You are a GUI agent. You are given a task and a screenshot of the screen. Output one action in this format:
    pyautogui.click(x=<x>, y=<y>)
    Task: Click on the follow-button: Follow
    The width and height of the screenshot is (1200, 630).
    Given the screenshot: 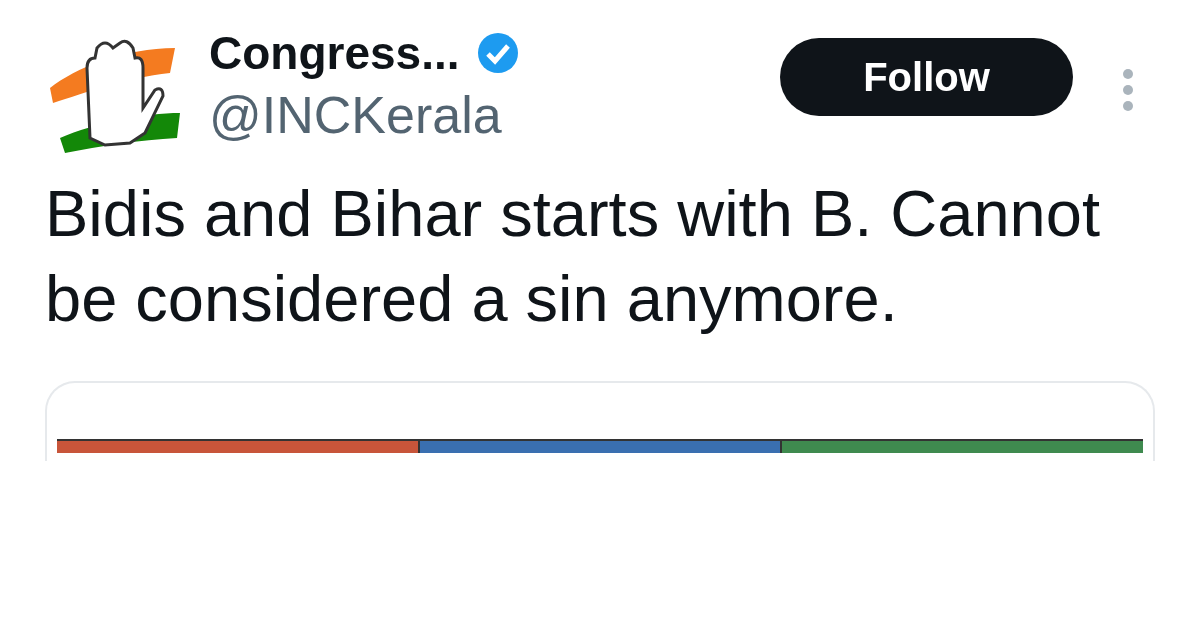 What is the action you would take?
    pyautogui.click(x=926, y=77)
    